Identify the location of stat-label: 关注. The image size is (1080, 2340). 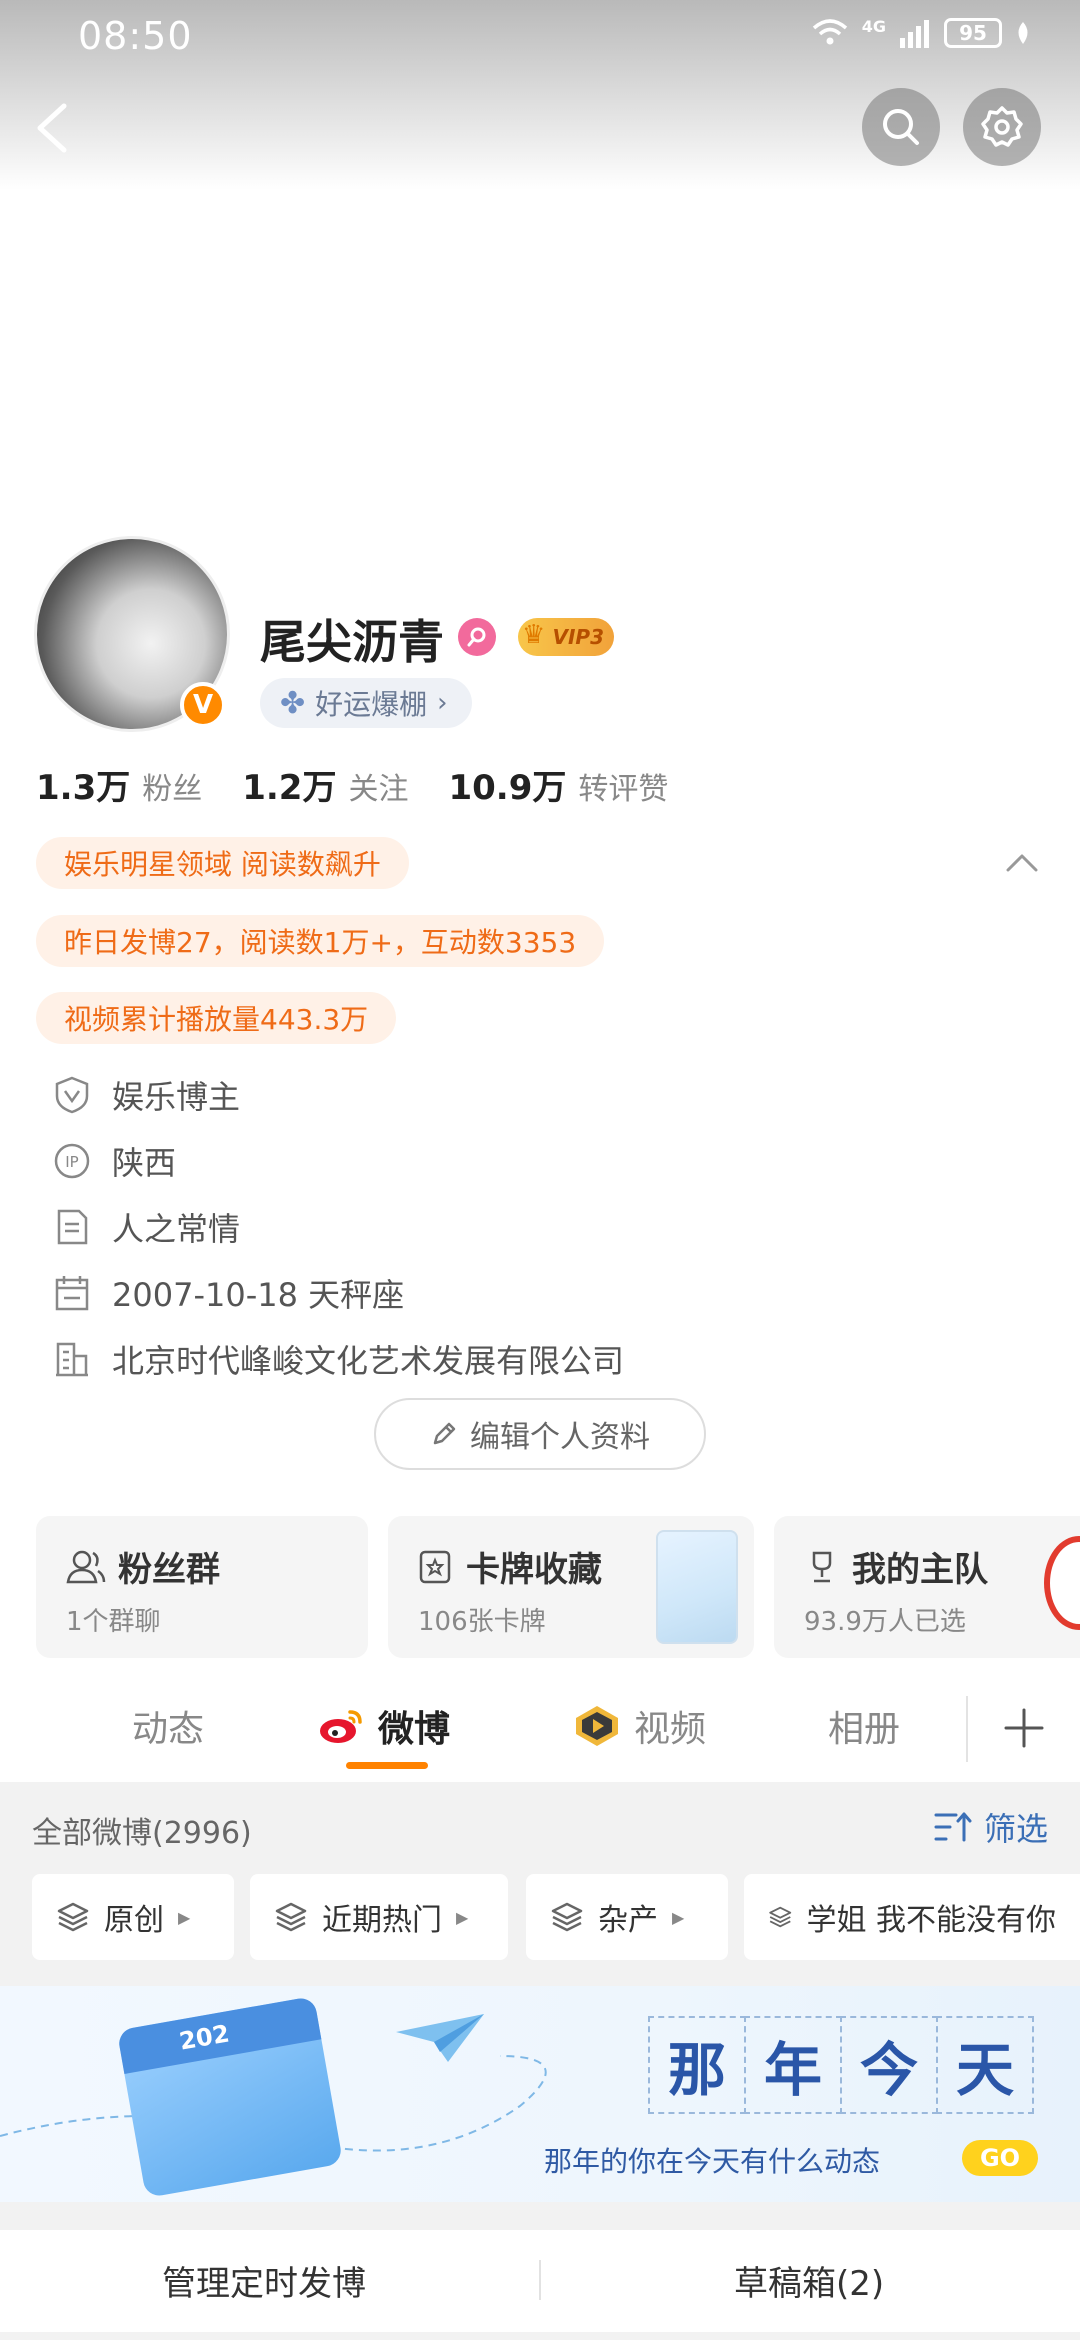
(378, 789).